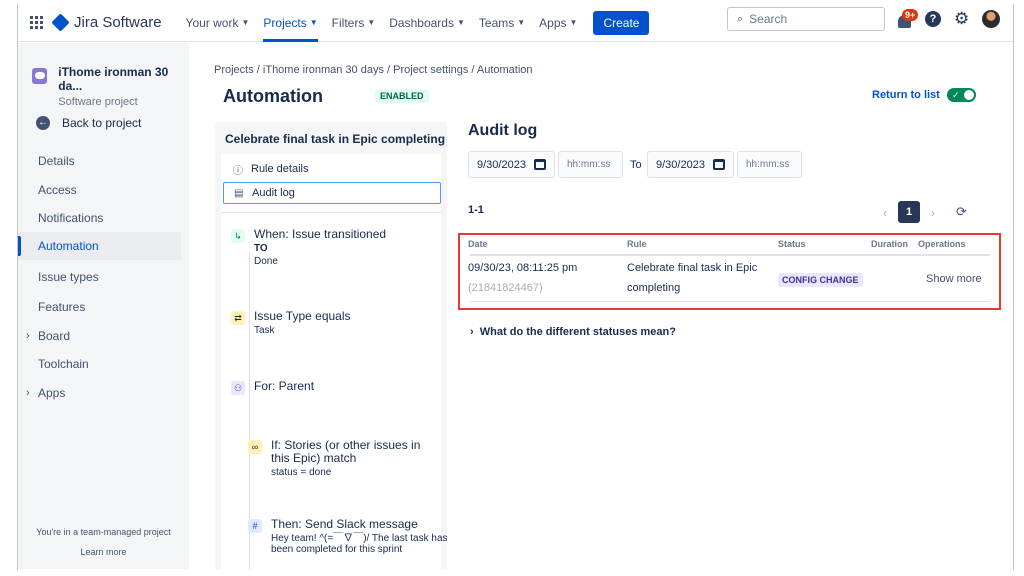 The height and width of the screenshot is (576, 1024). I want to click on to-date-picker: 9/30/2023, so click(690, 164).